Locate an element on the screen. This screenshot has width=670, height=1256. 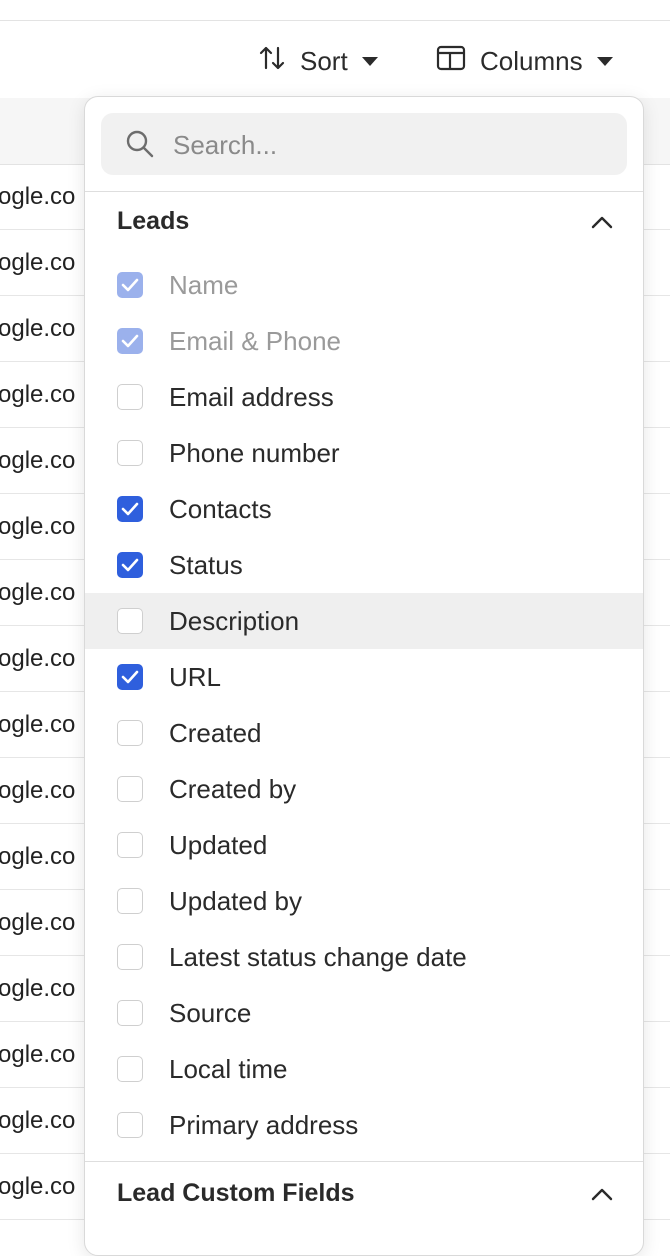
columns-label: Columns is located at coordinates (531, 60).